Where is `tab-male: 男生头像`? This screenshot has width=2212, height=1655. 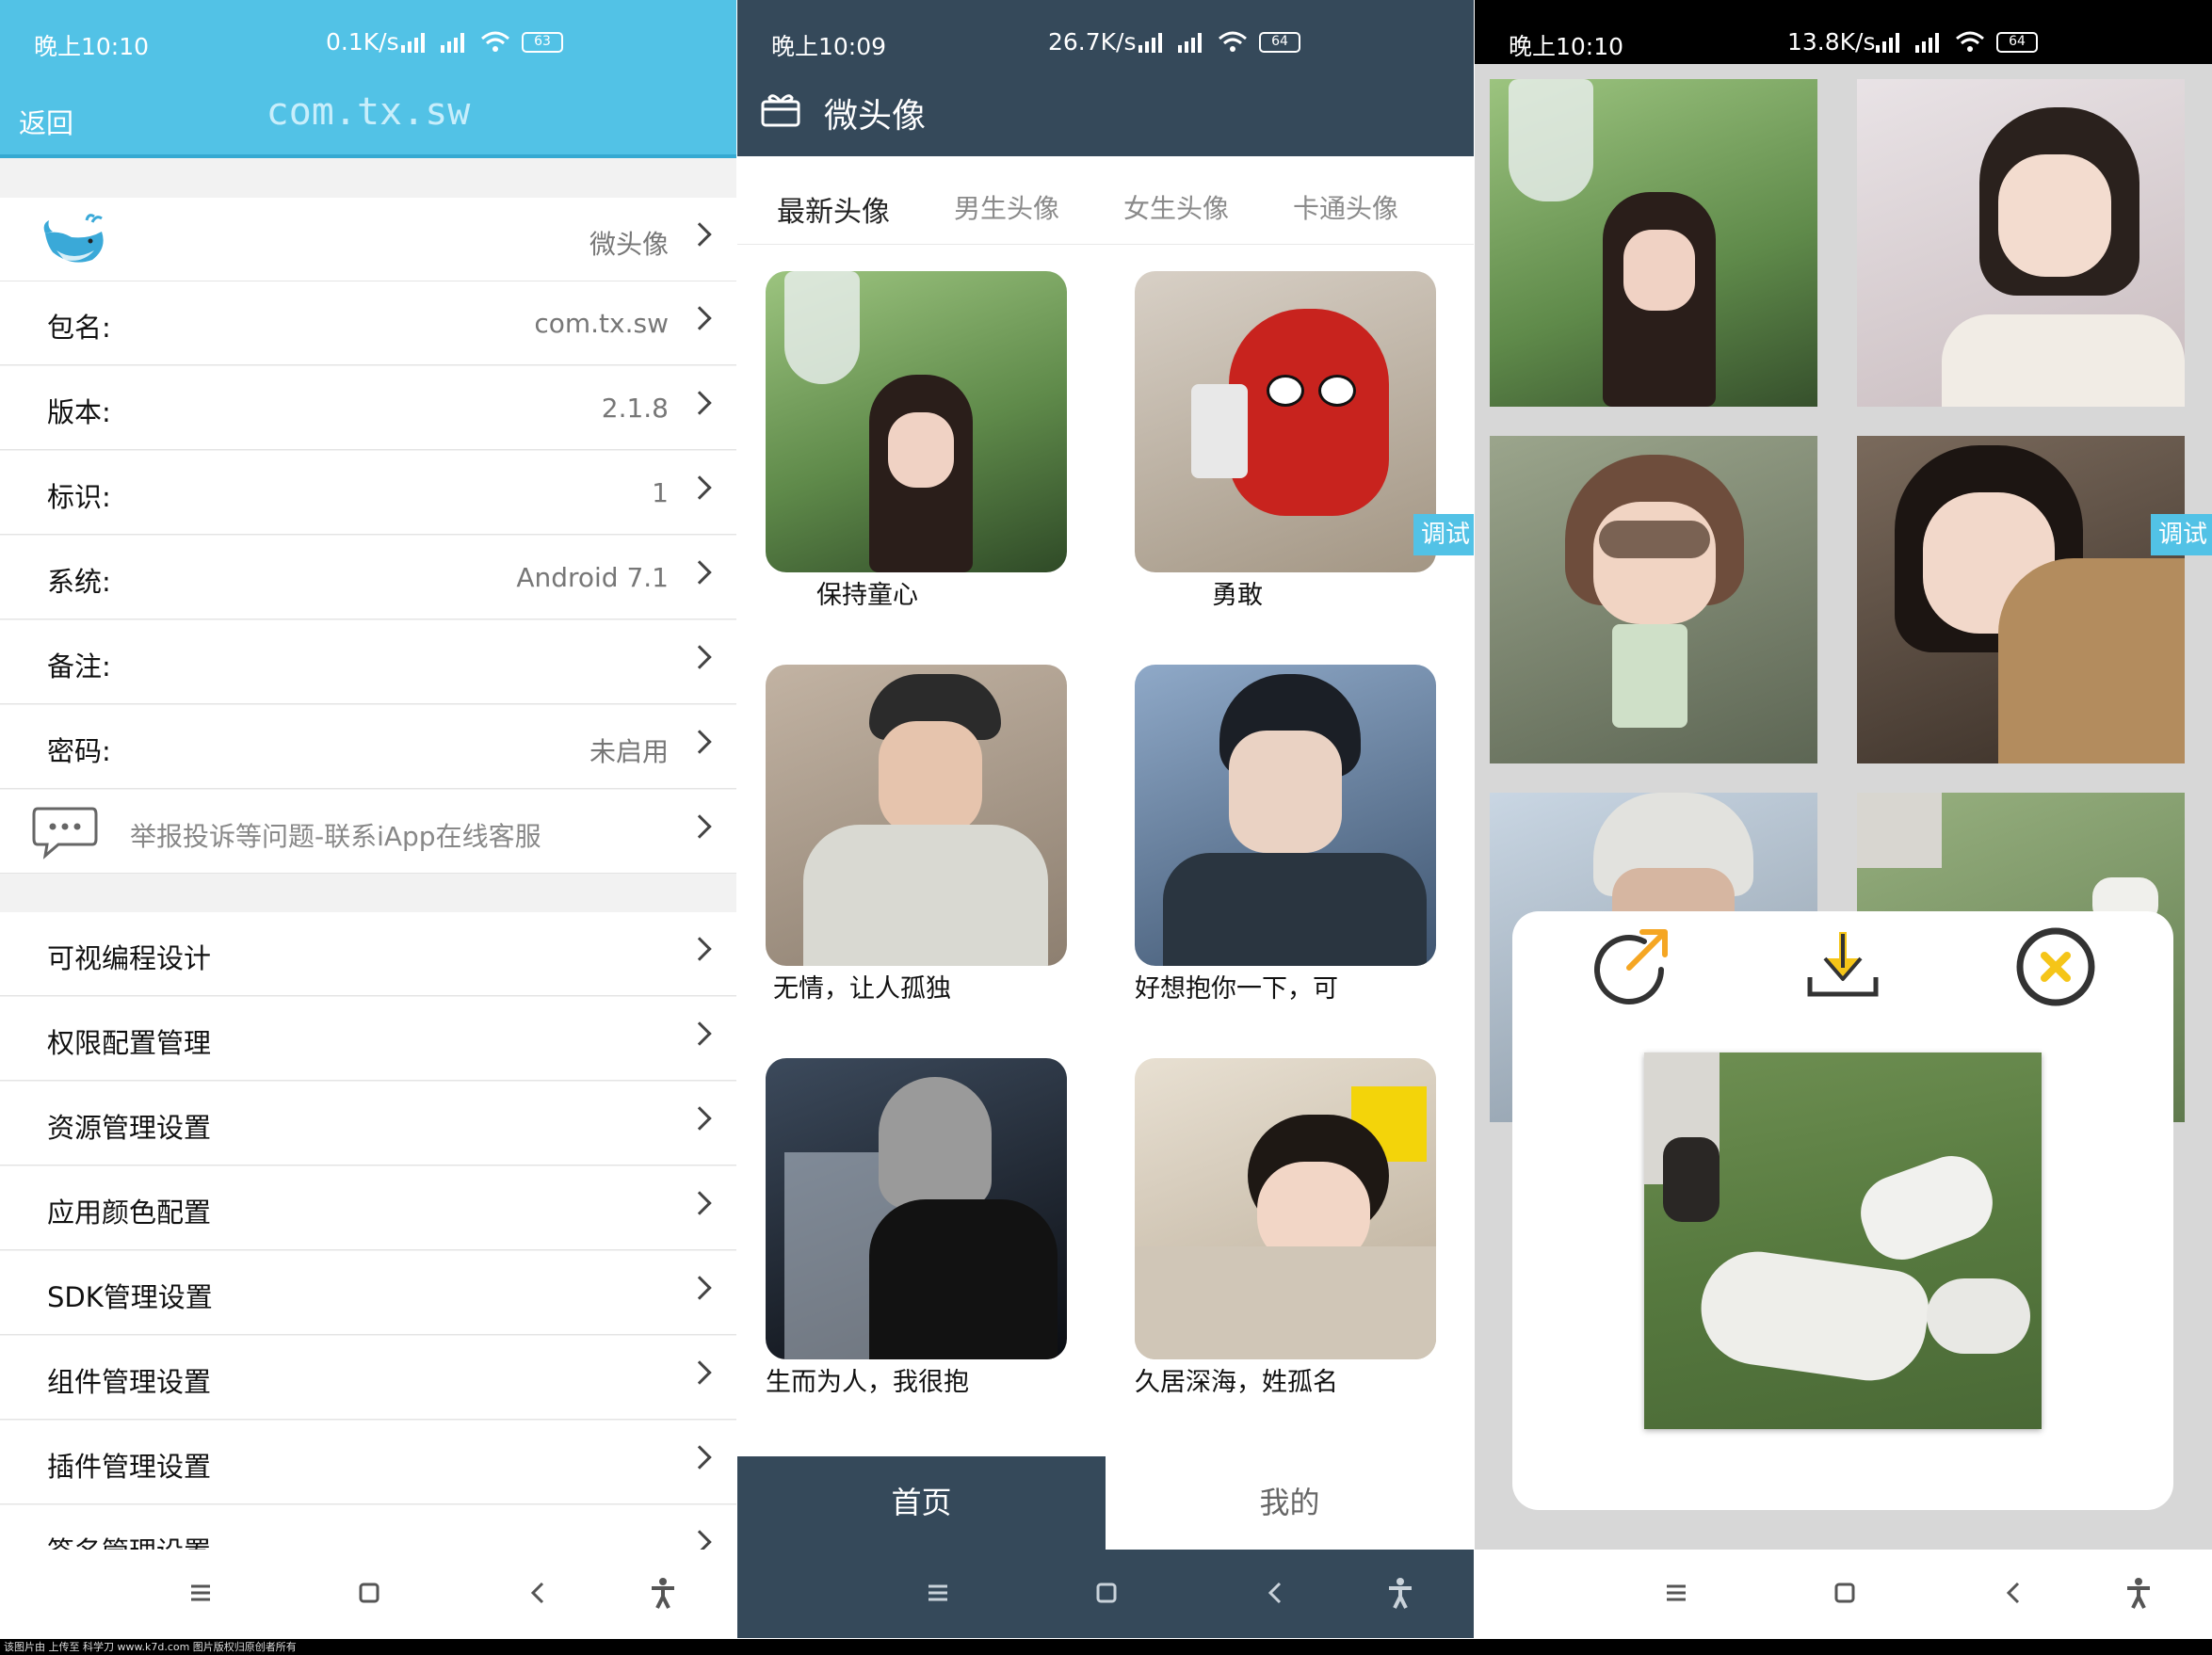 tab-male: 男生头像 is located at coordinates (1006, 207).